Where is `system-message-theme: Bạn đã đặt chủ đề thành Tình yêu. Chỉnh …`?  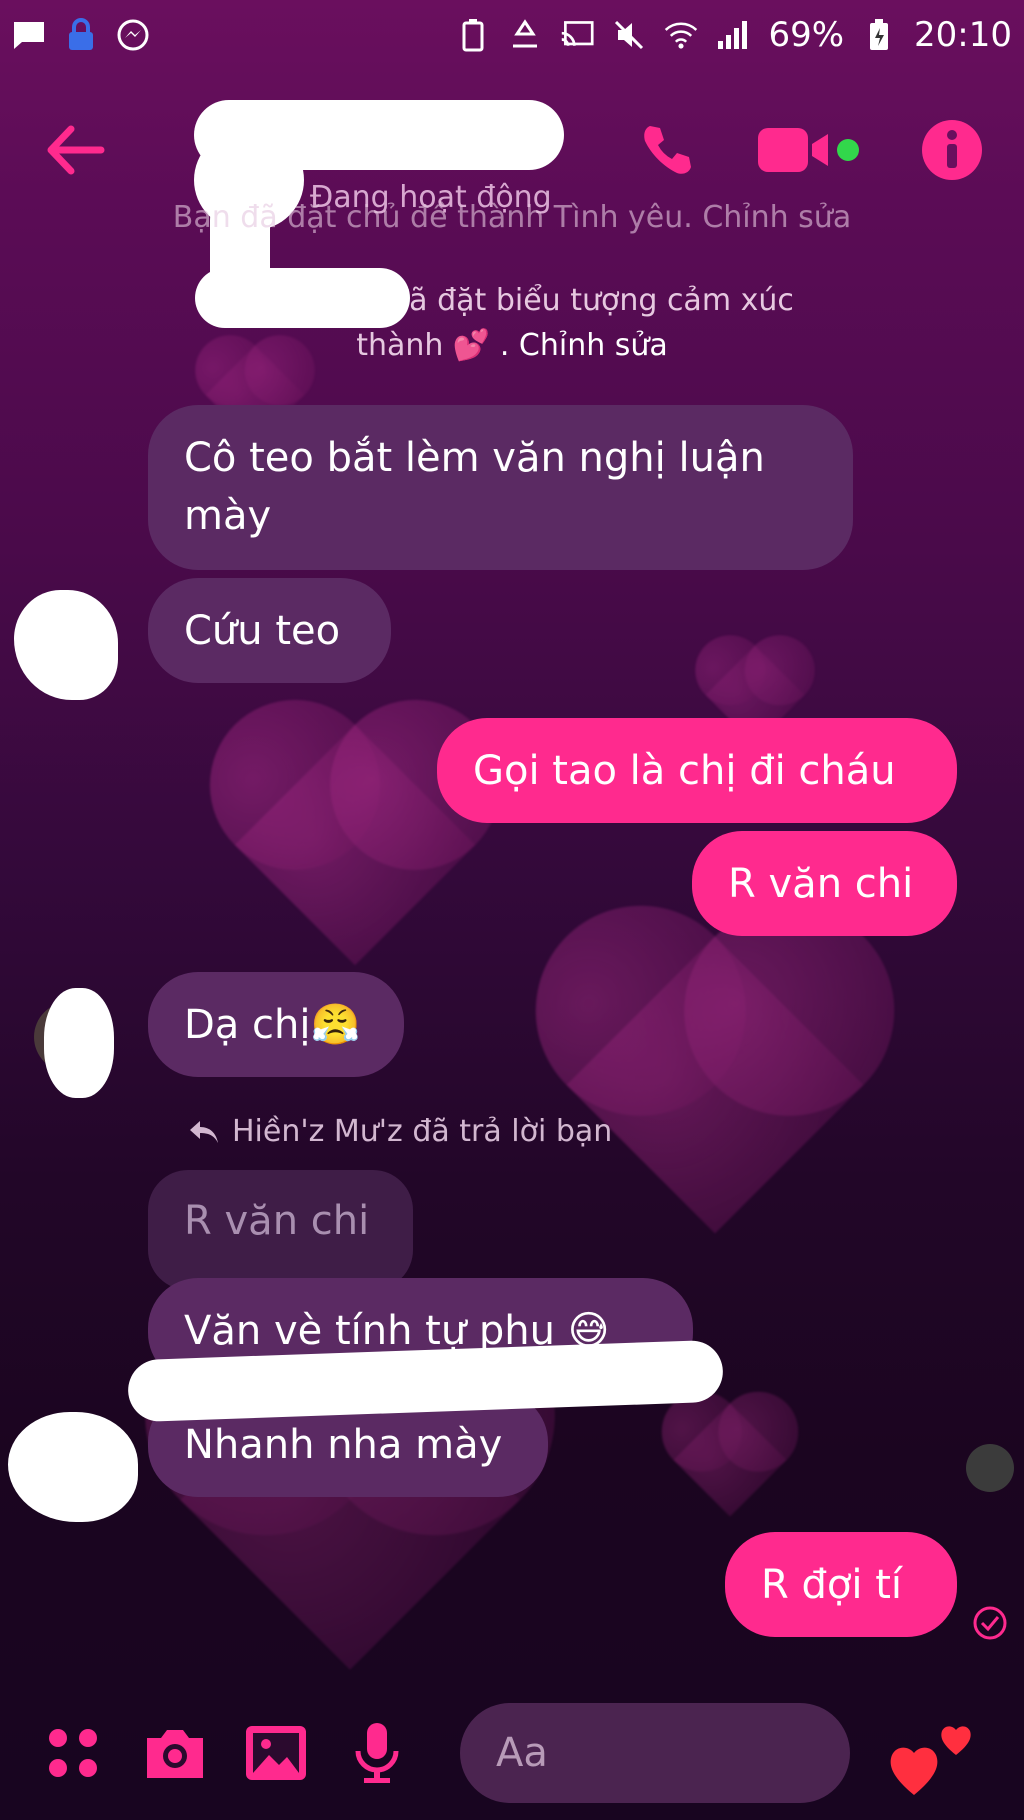 system-message-theme: Bạn đã đặt chủ đề thành Tình yêu. Chỉnh … is located at coordinates (512, 217).